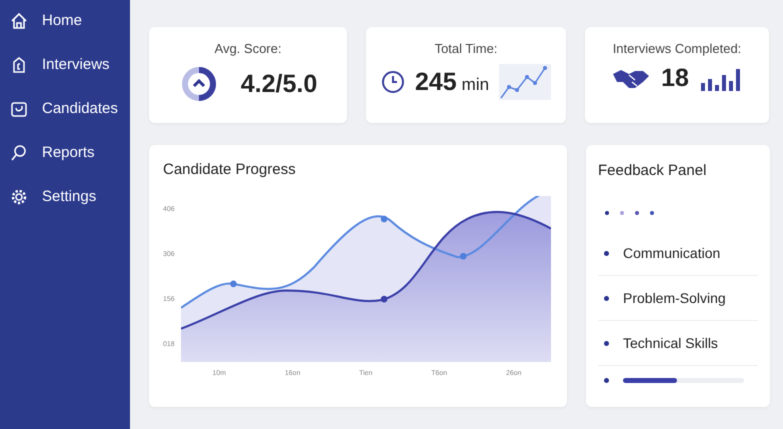 This screenshot has height=429, width=783. I want to click on settings-icon, so click(19, 197).